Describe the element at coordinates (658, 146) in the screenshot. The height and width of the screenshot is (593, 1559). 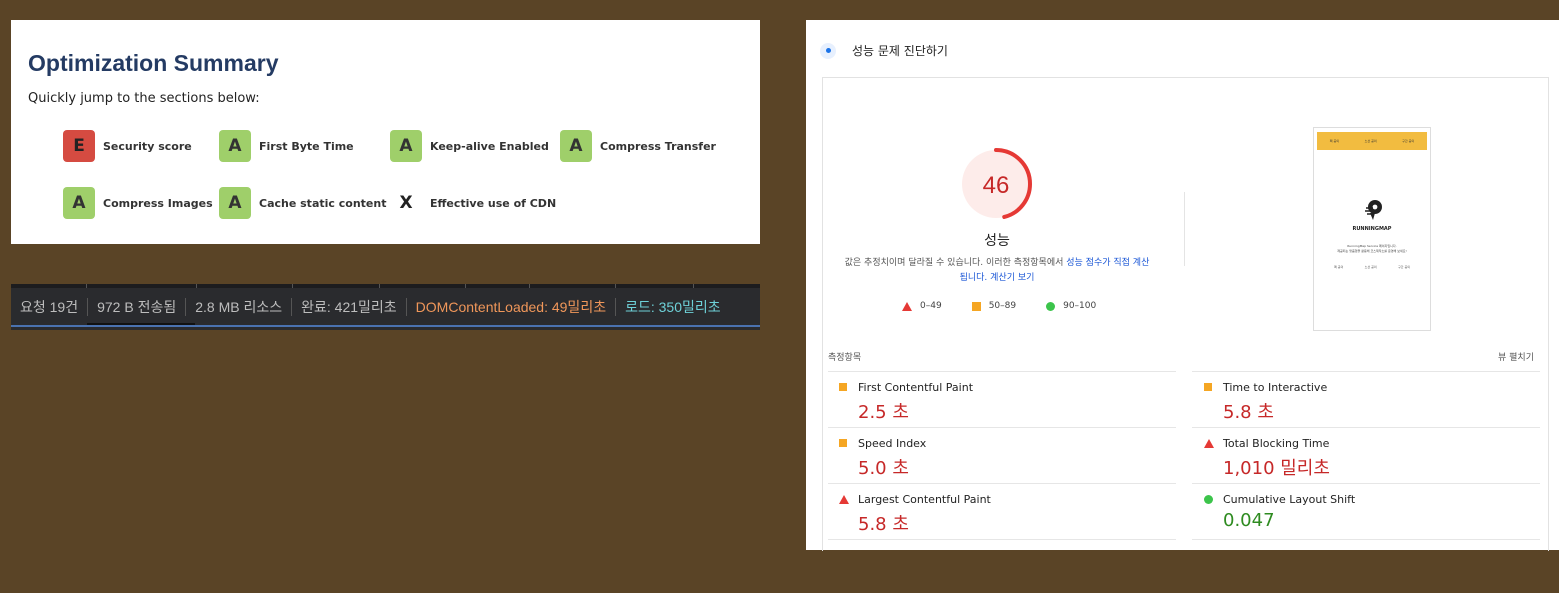
I see `grade-label: Compress Transfer` at that location.